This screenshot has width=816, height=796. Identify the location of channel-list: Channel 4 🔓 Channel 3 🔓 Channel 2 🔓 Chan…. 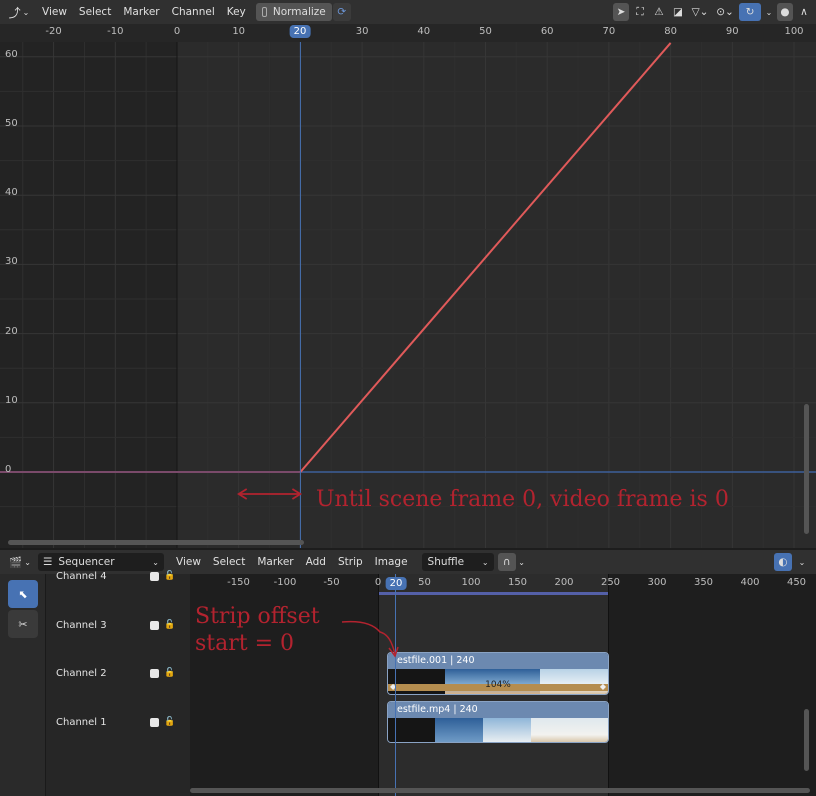
(118, 683).